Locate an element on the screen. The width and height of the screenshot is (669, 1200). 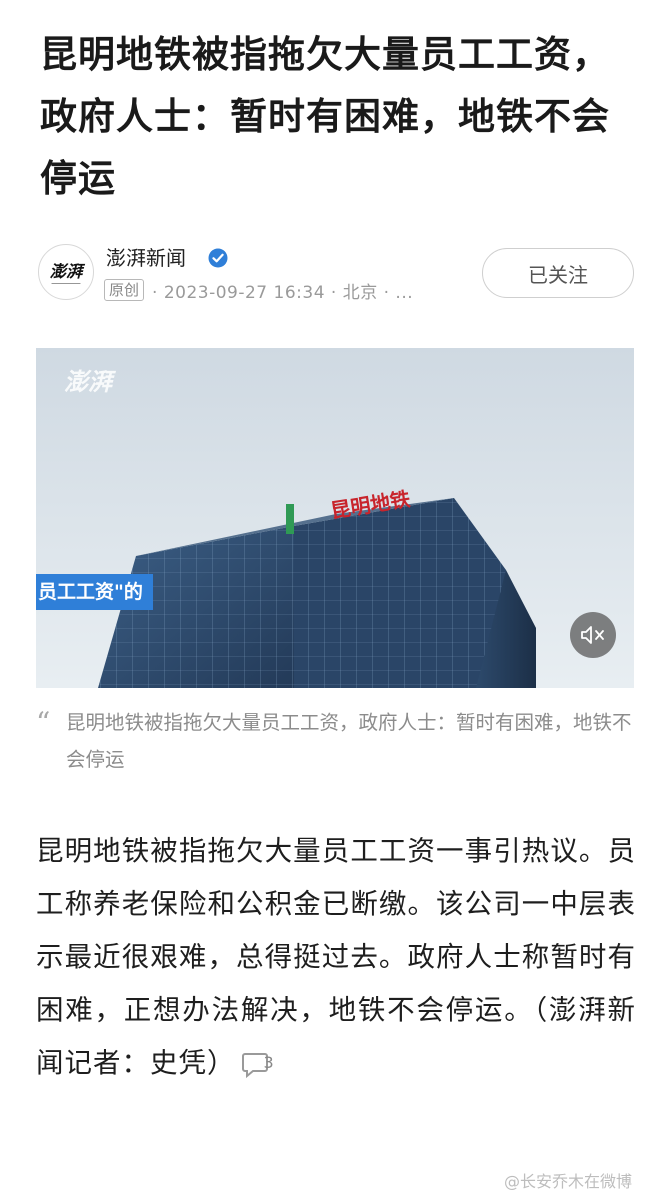
mute-button is located at coordinates (593, 635).